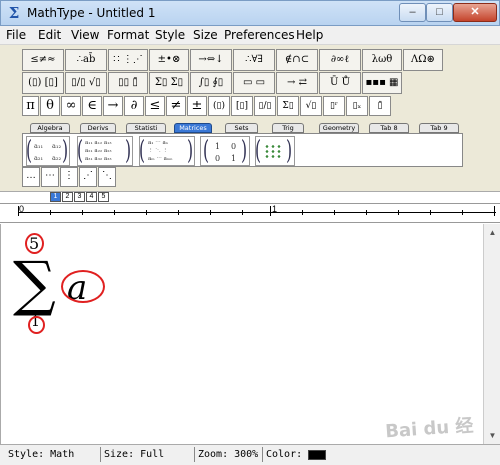 The image size is (500, 465). Describe the element at coordinates (86, 60) in the screenshot. I see `spaces-palette-button: ∴ab̄` at that location.